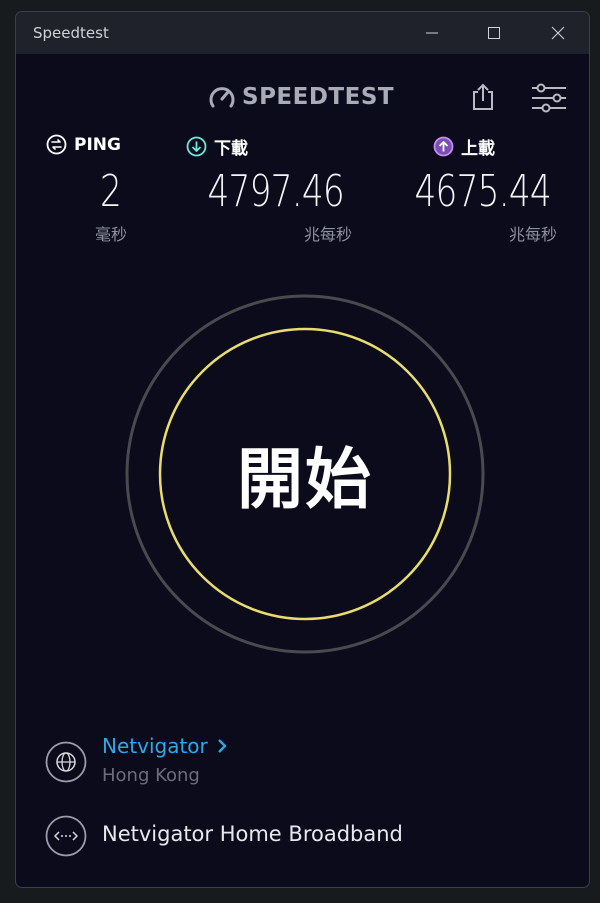  I want to click on upload-value: 4675.44, so click(483, 191).